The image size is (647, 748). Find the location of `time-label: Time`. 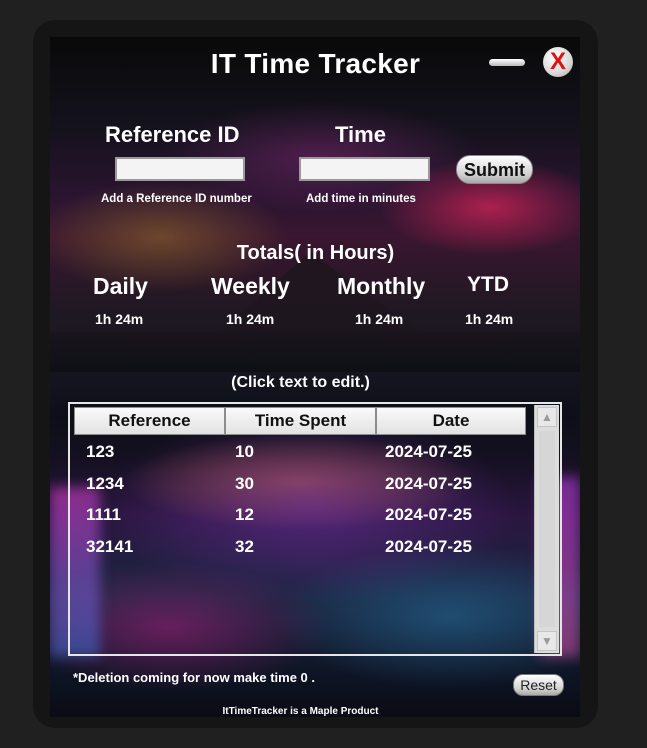

time-label: Time is located at coordinates (360, 134).